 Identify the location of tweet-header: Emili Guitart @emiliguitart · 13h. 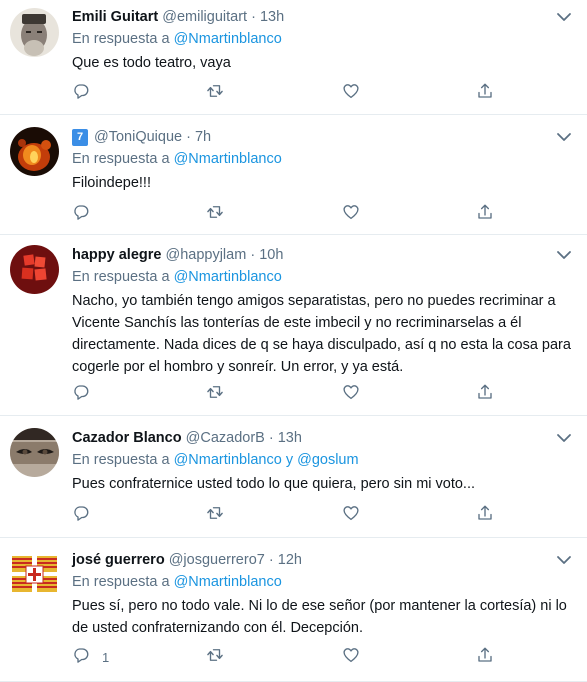
(322, 17).